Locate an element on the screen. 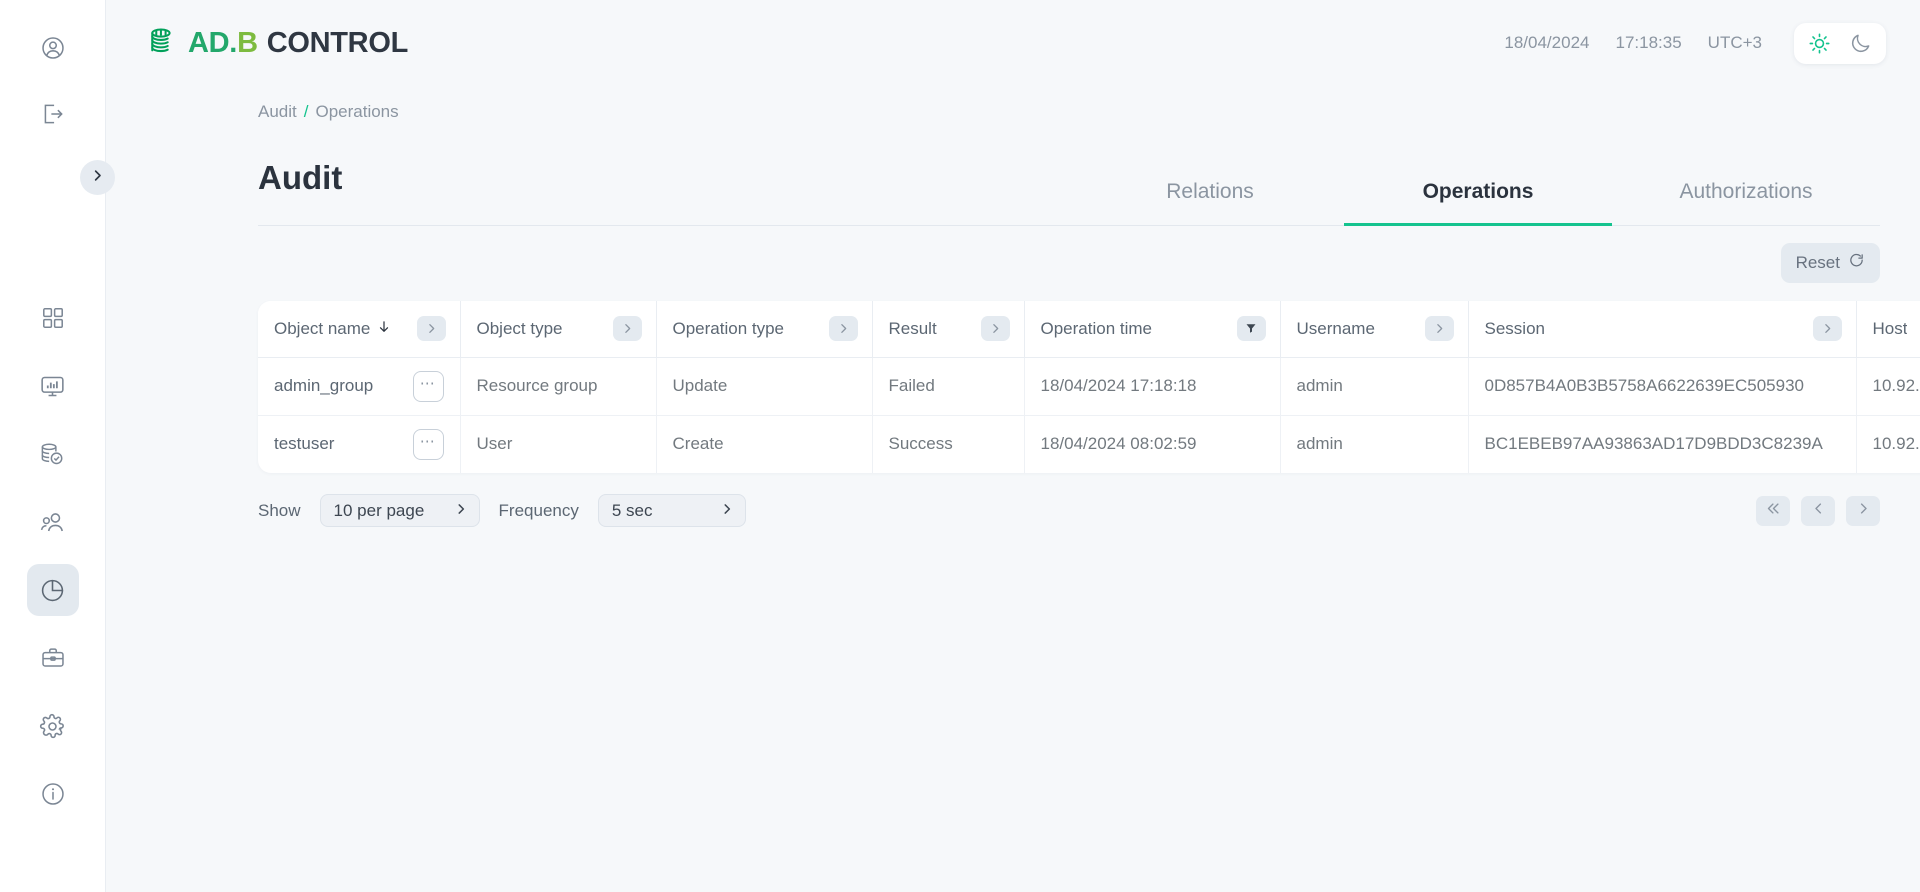 The height and width of the screenshot is (892, 1920). logout-icon is located at coordinates (53, 114).